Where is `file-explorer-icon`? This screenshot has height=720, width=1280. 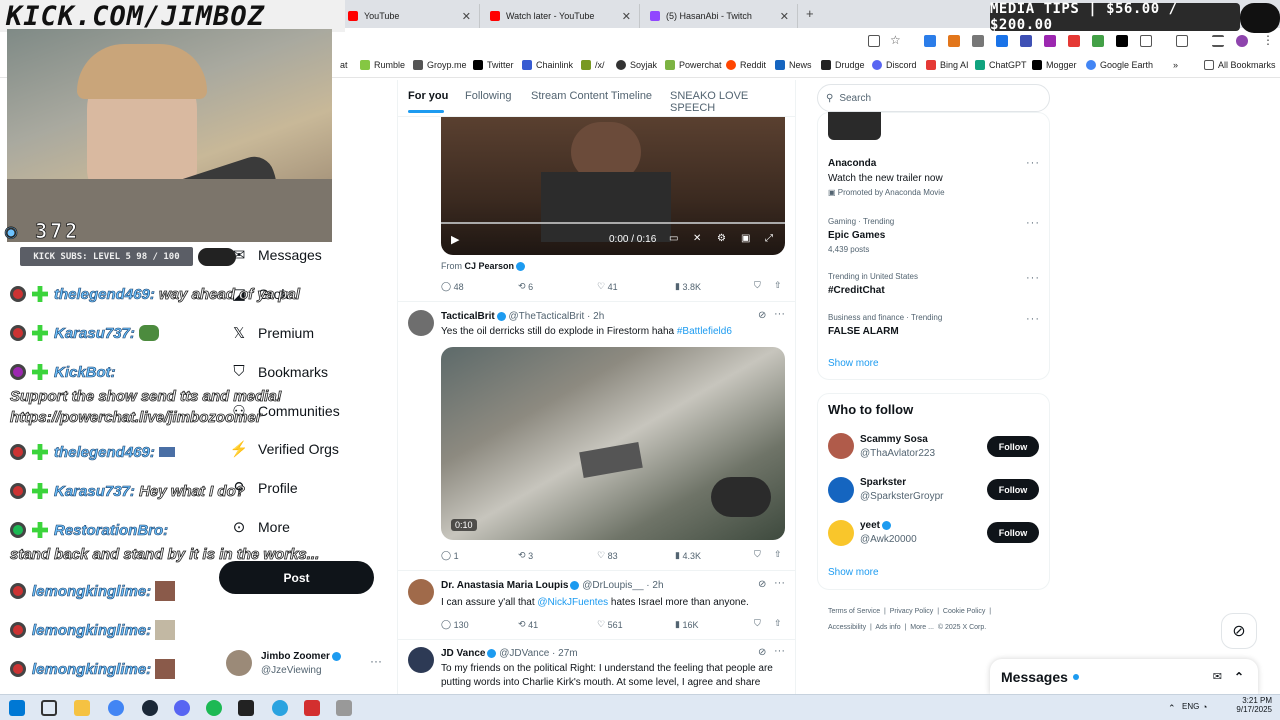 file-explorer-icon is located at coordinates (82, 708).